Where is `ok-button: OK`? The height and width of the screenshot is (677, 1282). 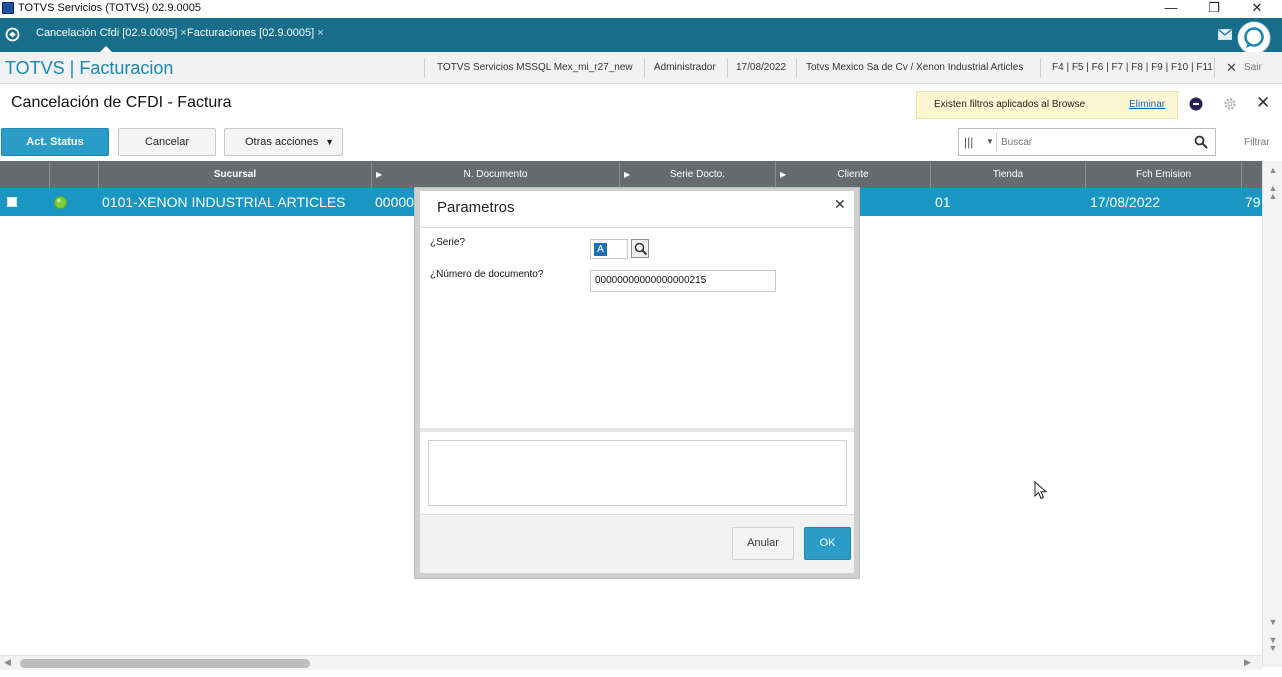
ok-button: OK is located at coordinates (827, 543).